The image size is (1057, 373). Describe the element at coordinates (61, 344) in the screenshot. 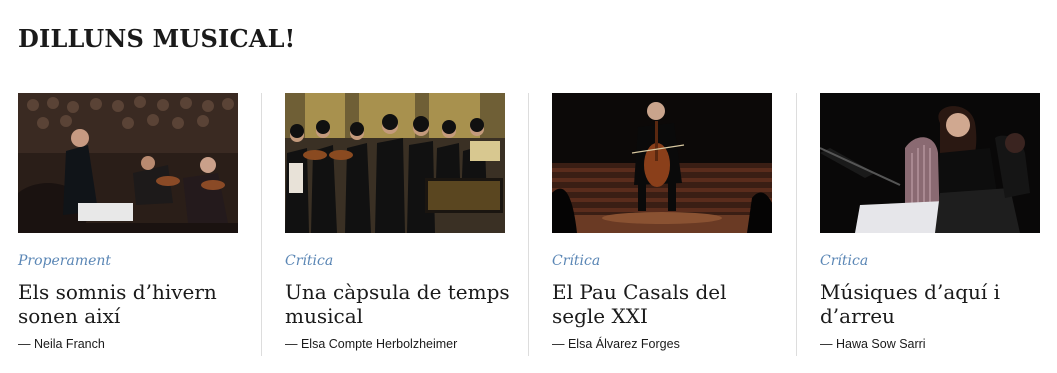

I see `article-author: — Neila Franch` at that location.